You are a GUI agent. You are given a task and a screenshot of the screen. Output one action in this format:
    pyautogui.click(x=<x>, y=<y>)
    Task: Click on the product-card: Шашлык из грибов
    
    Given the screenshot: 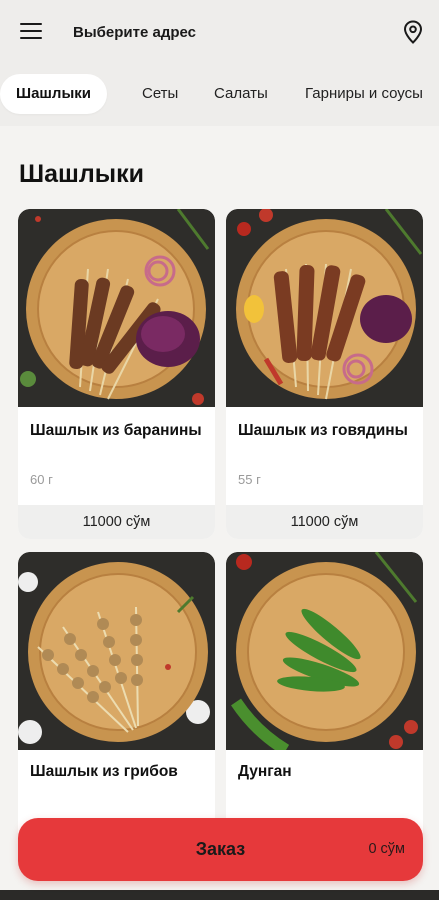 What is the action you would take?
    pyautogui.click(x=116, y=702)
    